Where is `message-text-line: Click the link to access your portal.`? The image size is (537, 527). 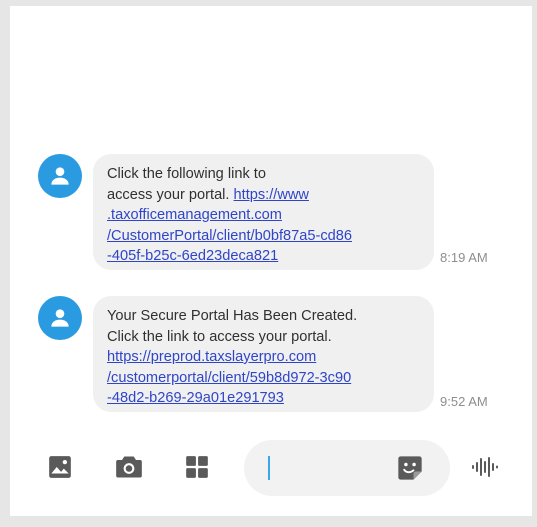 message-text-line: Click the link to access your portal. is located at coordinates (219, 336).